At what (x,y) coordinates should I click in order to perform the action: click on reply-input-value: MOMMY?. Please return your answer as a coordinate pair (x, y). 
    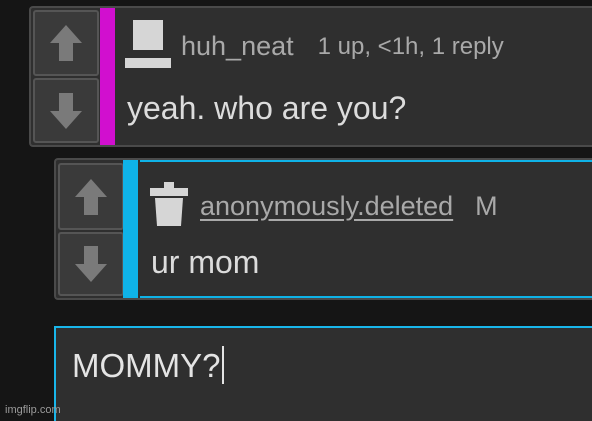
    Looking at the image, I should click on (146, 365).